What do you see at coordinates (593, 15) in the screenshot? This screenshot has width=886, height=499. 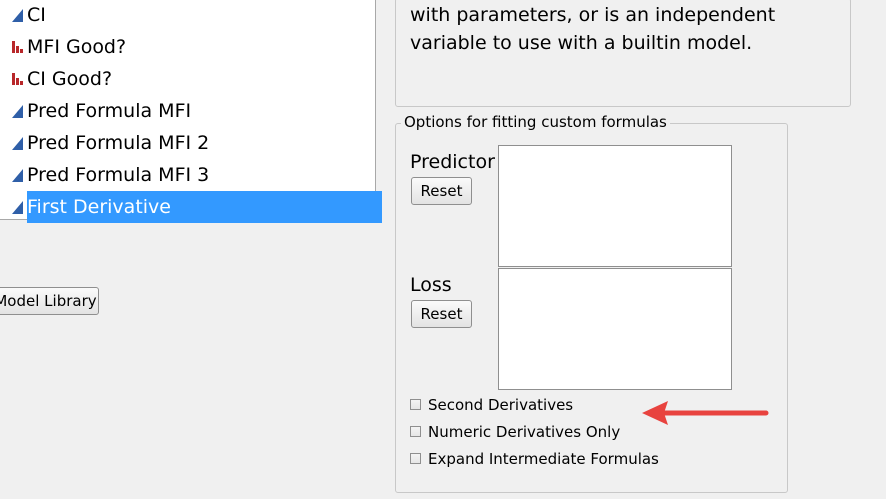 I see `description-line: with parameters, or is an independent` at bounding box center [593, 15].